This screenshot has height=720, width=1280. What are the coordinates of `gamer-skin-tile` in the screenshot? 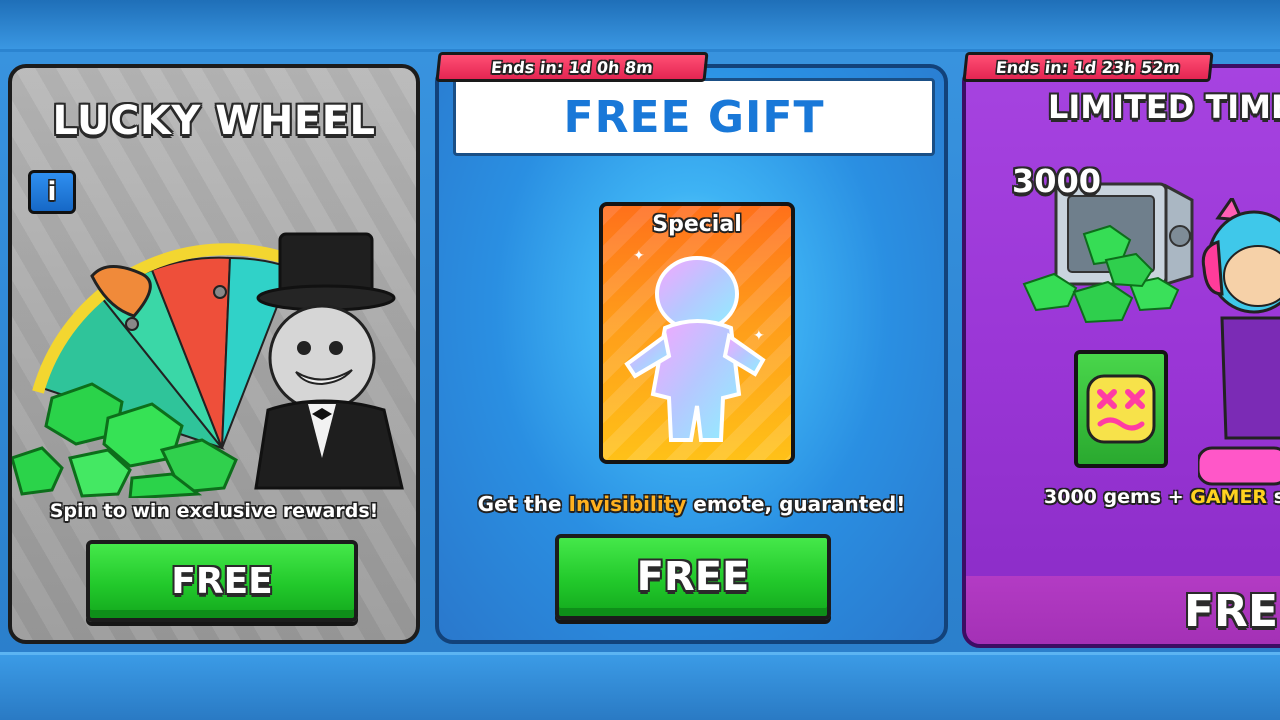 It's located at (1121, 409).